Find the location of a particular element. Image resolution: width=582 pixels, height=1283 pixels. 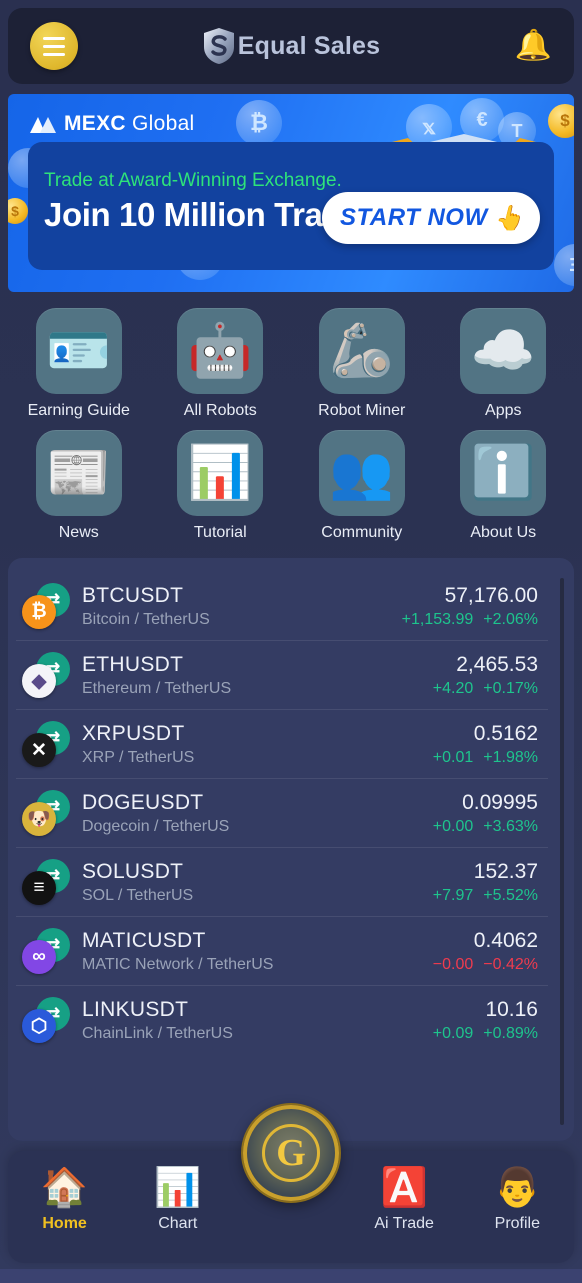

grid-item-label: About Us is located at coordinates (503, 532).